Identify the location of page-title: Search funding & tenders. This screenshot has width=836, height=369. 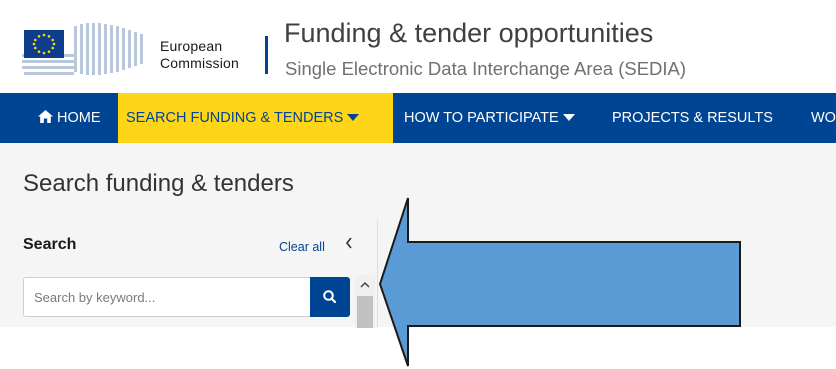
(158, 183).